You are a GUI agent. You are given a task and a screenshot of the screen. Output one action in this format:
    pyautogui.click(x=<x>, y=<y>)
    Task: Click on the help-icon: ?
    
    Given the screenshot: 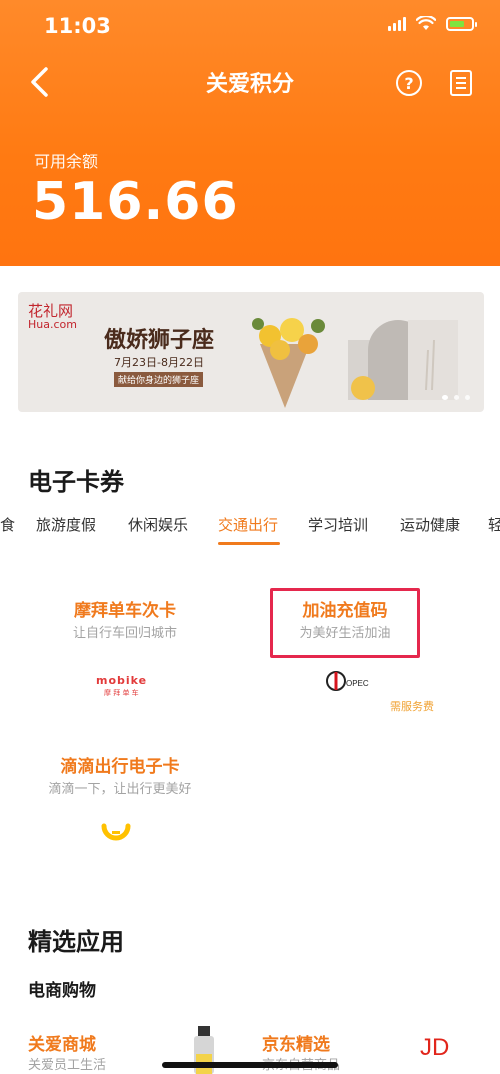 What is the action you would take?
    pyautogui.click(x=409, y=83)
    